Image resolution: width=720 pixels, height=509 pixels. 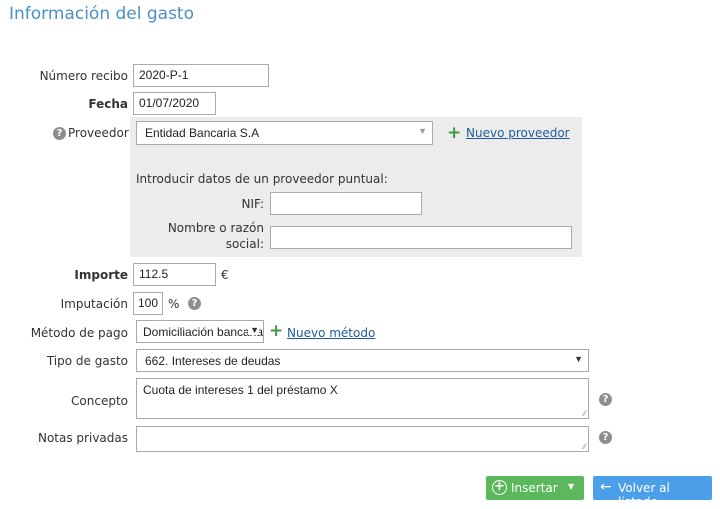 I want to click on metodo-pago-label: Método de pago, so click(x=79, y=333).